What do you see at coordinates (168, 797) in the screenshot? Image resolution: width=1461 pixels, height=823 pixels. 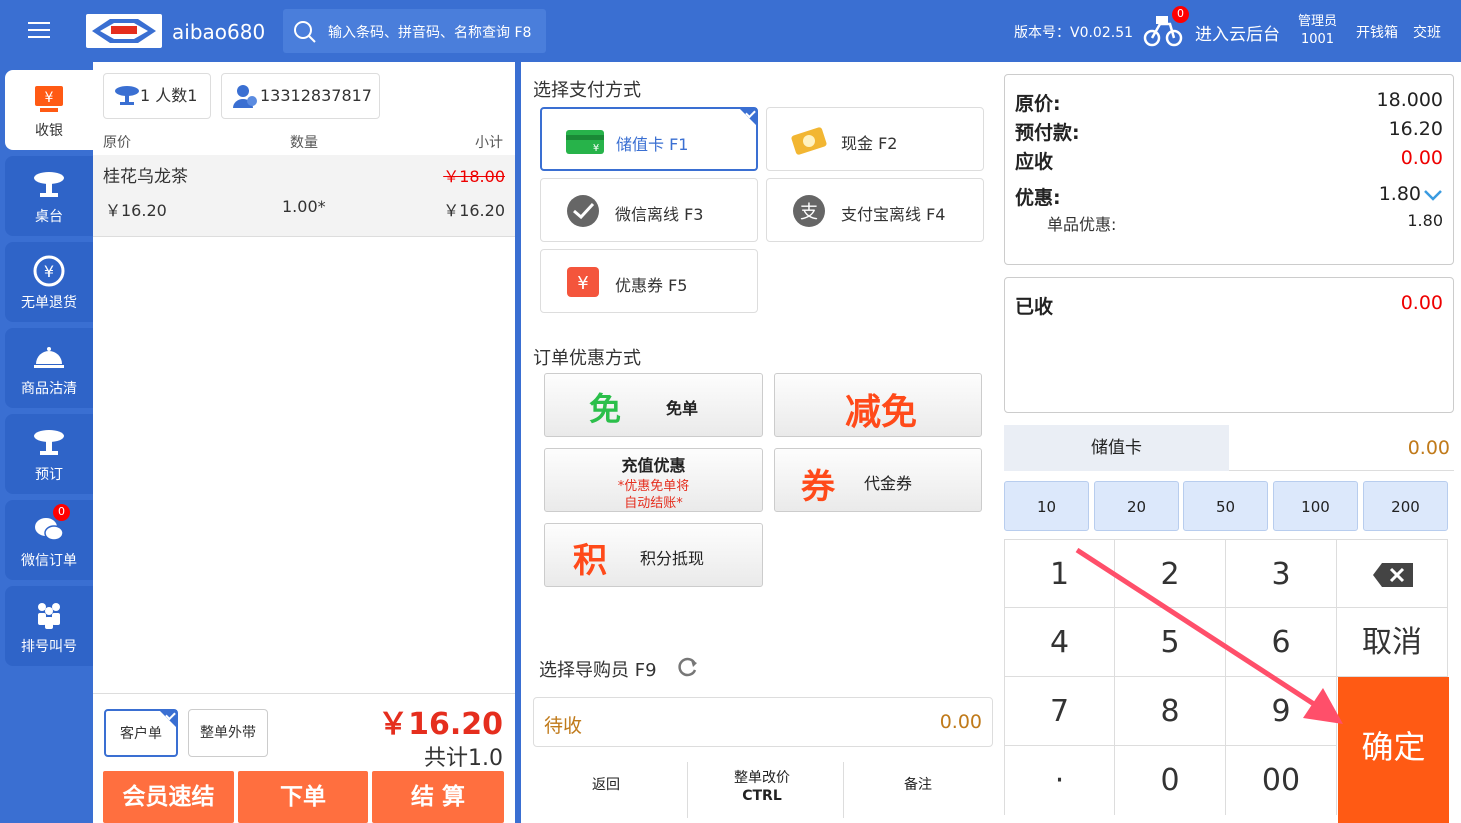 I see `member-quick-checkout-button: 会员速结` at bounding box center [168, 797].